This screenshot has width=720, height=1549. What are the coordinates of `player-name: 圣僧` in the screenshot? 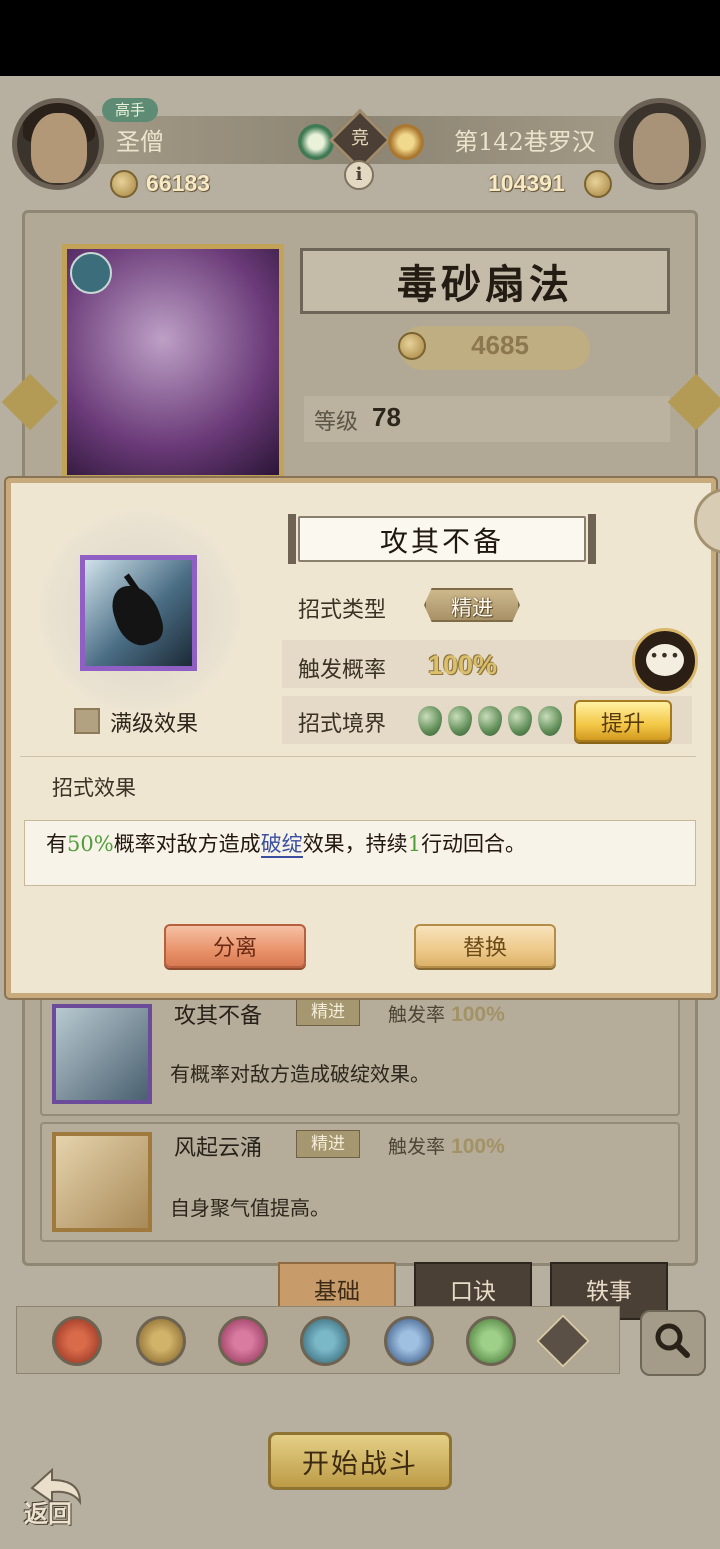 It's located at (140, 142).